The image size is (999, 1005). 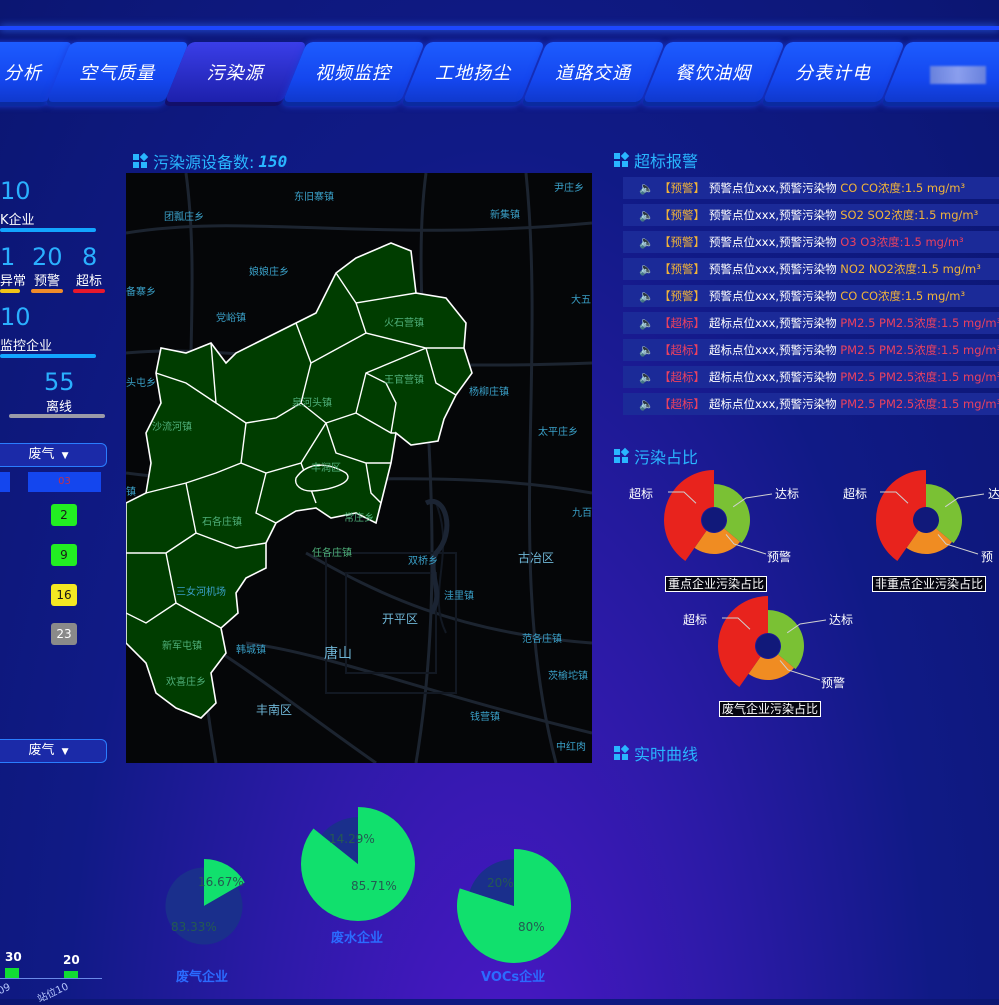 What do you see at coordinates (48, 356) in the screenshot?
I see `monitored-enterprise-bar` at bounding box center [48, 356].